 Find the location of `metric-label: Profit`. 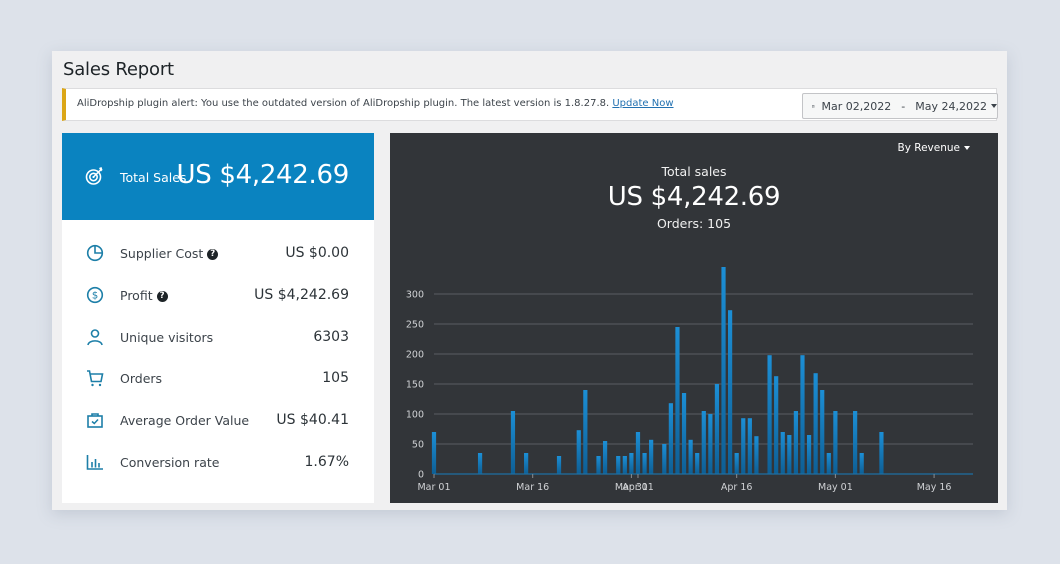

metric-label: Profit is located at coordinates (136, 295).